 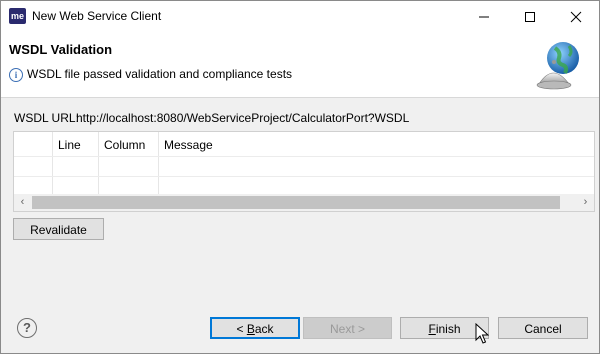 I want to click on minimize-button, so click(x=484, y=16).